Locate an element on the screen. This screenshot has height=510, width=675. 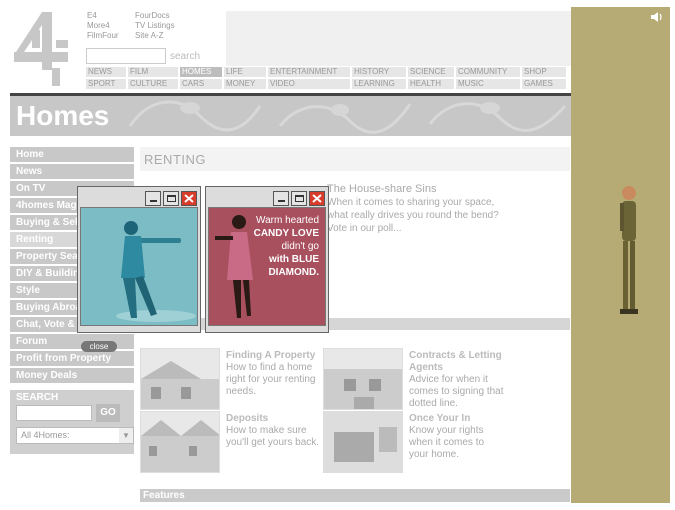
popup-content-blue is located at coordinates (139, 266).